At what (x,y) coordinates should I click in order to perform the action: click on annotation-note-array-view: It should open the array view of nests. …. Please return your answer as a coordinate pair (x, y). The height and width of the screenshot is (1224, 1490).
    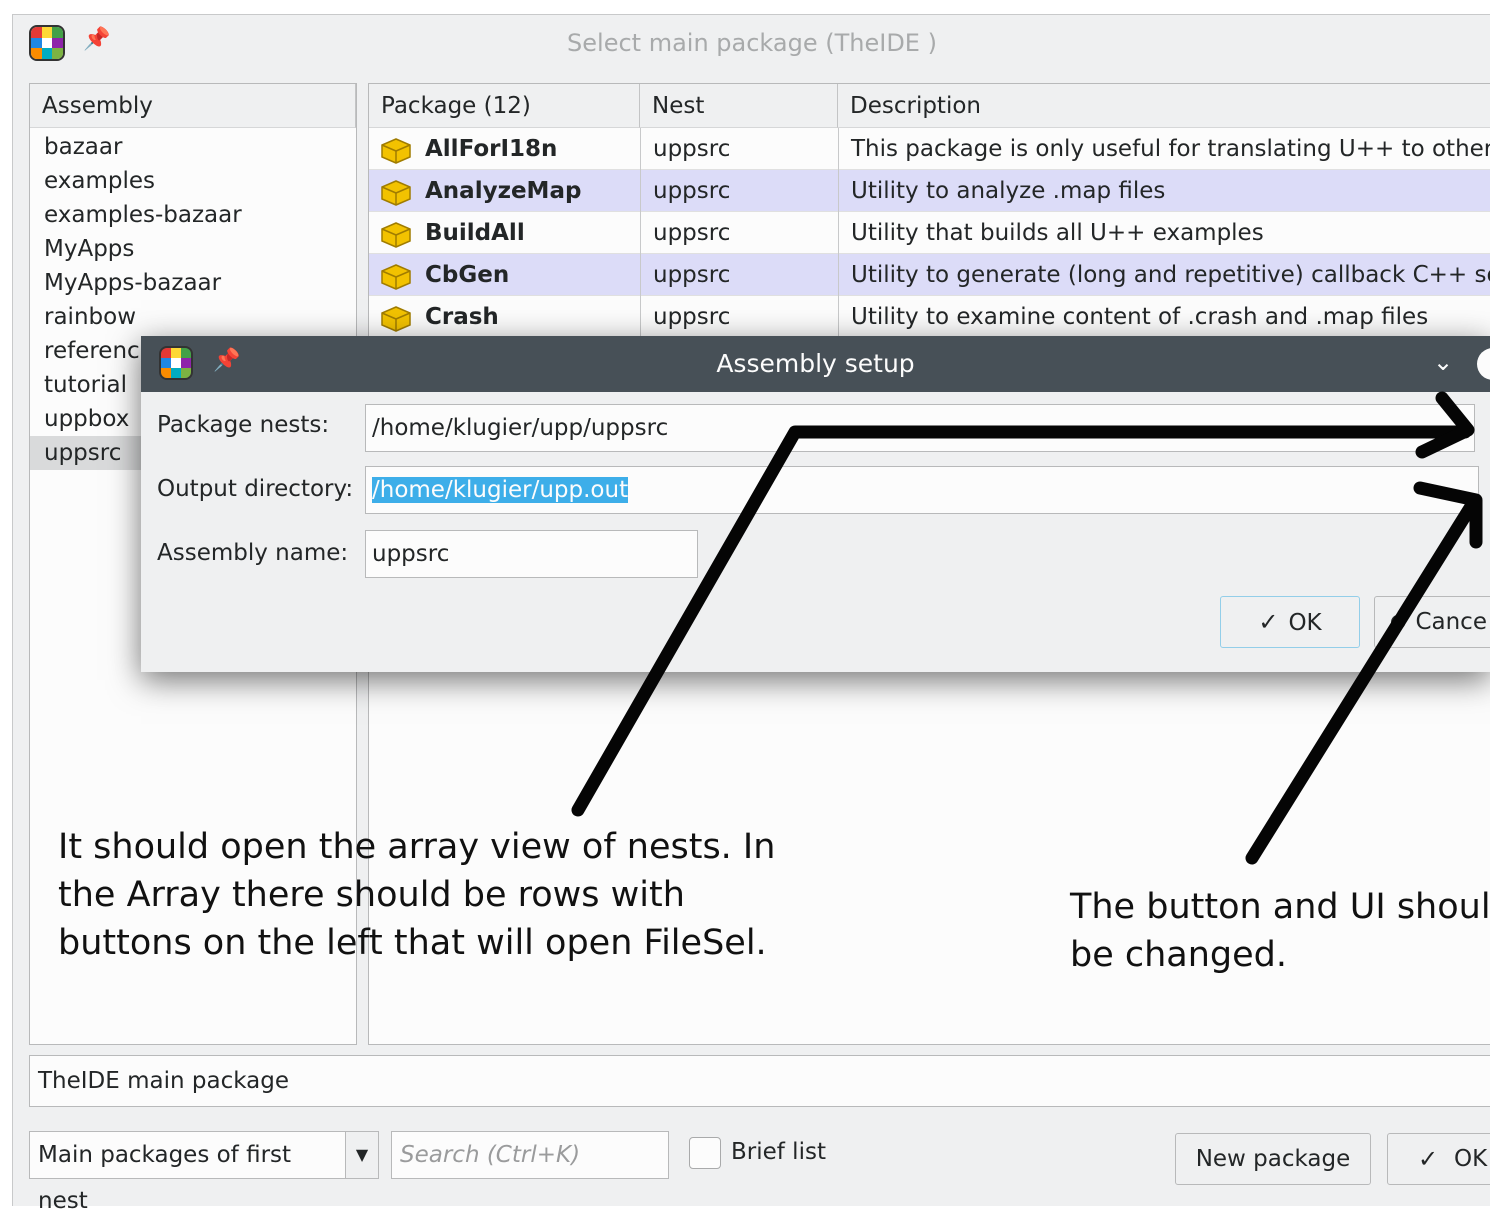
    Looking at the image, I should click on (417, 895).